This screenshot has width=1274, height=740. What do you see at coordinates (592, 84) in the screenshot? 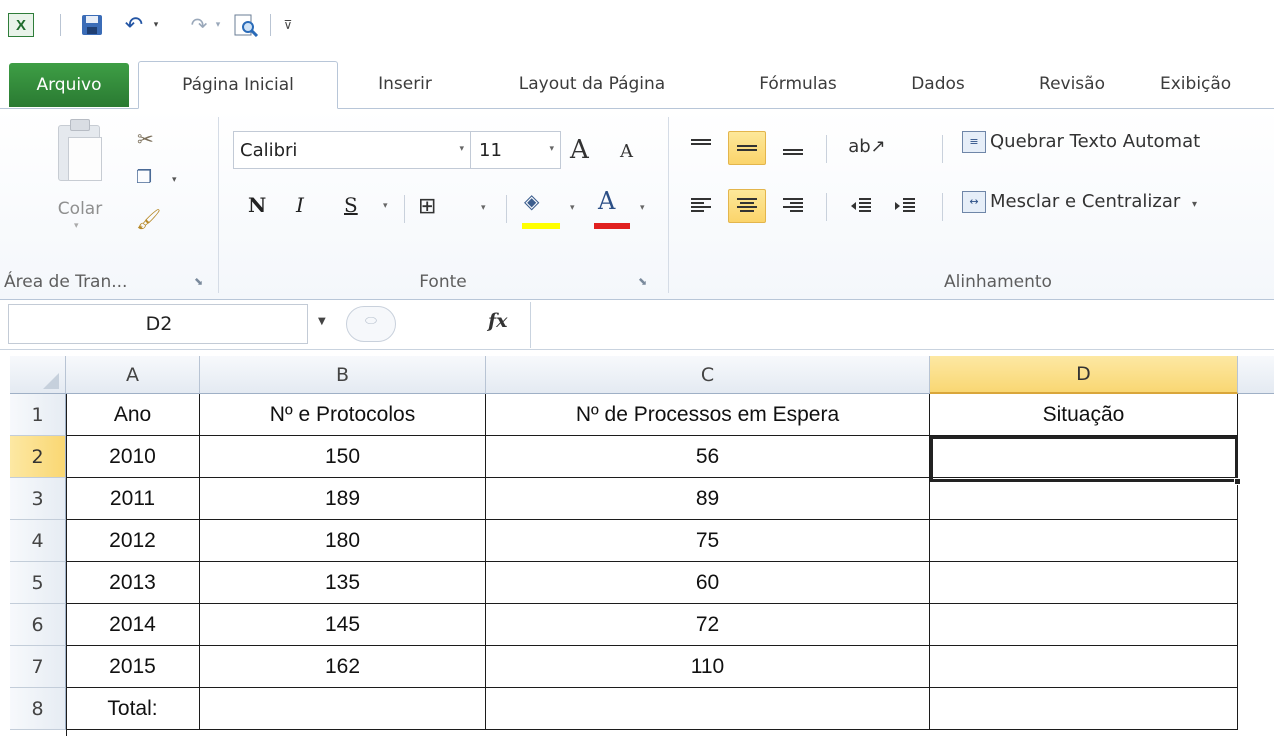
I see `tab-layout-da-pagina: Layout da Página` at bounding box center [592, 84].